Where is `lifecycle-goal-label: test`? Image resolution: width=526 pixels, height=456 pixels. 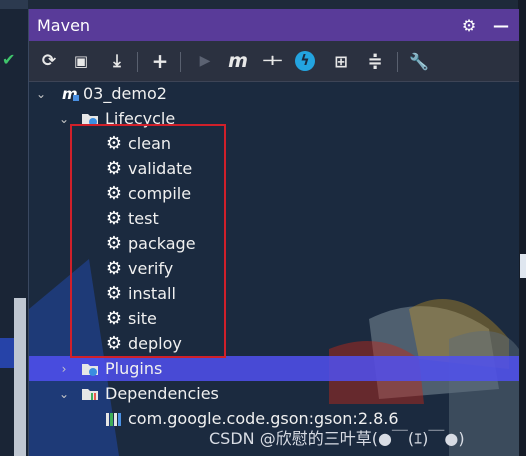 lifecycle-goal-label: test is located at coordinates (143, 218).